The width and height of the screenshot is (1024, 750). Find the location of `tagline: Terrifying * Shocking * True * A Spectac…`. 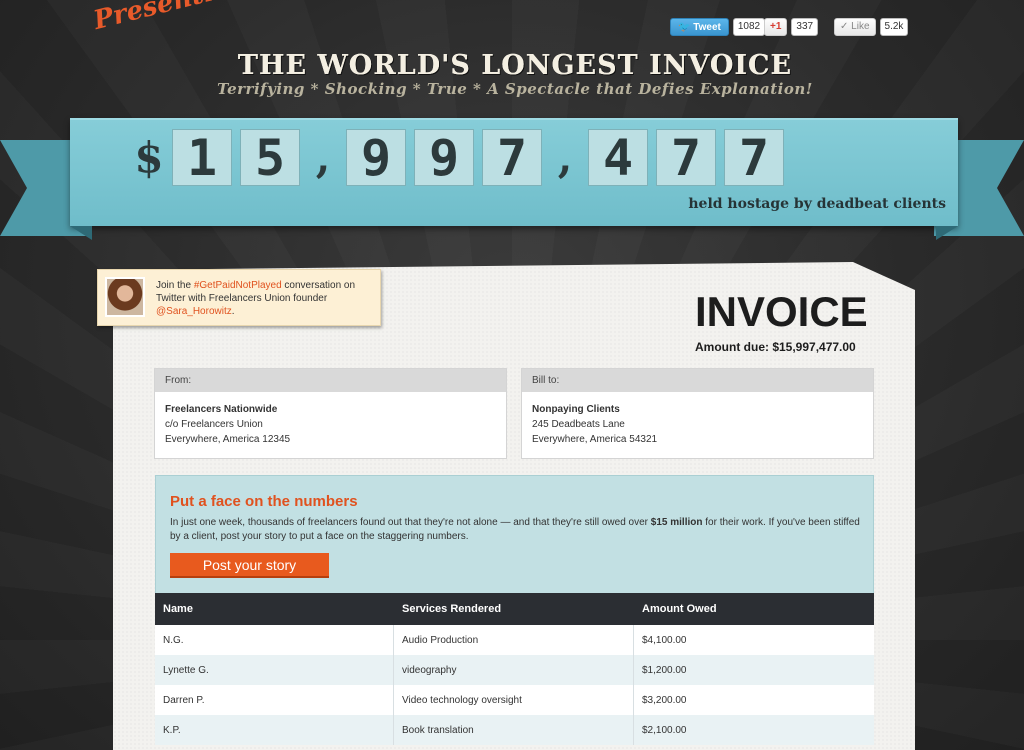

tagline: Terrifying * Shocking * True * A Spectac… is located at coordinates (515, 89).